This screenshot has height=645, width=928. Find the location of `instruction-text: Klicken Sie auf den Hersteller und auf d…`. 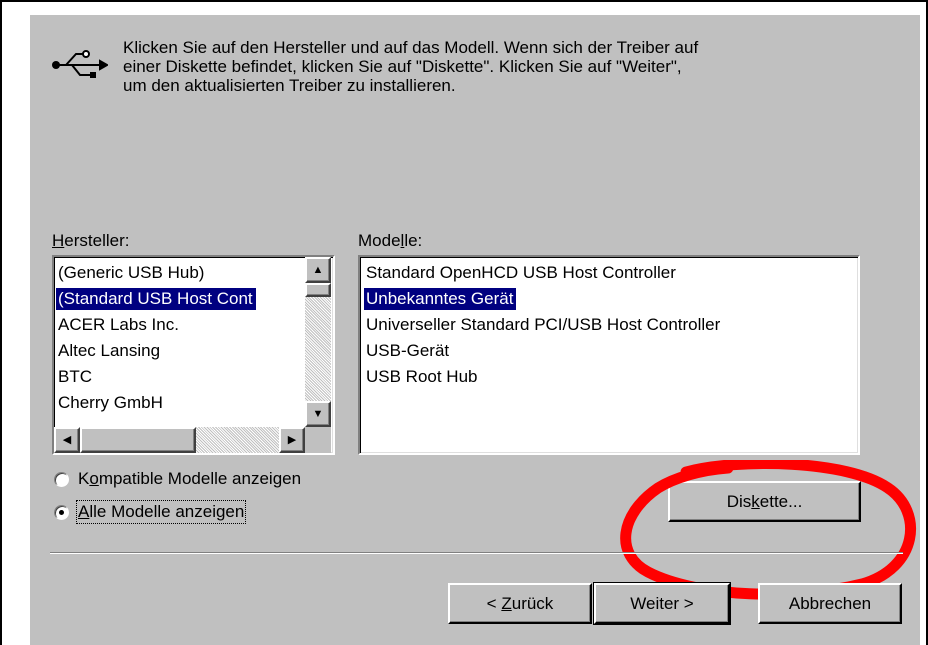

instruction-text: Klicken Sie auf den Hersteller und auf d… is located at coordinates (503, 66).